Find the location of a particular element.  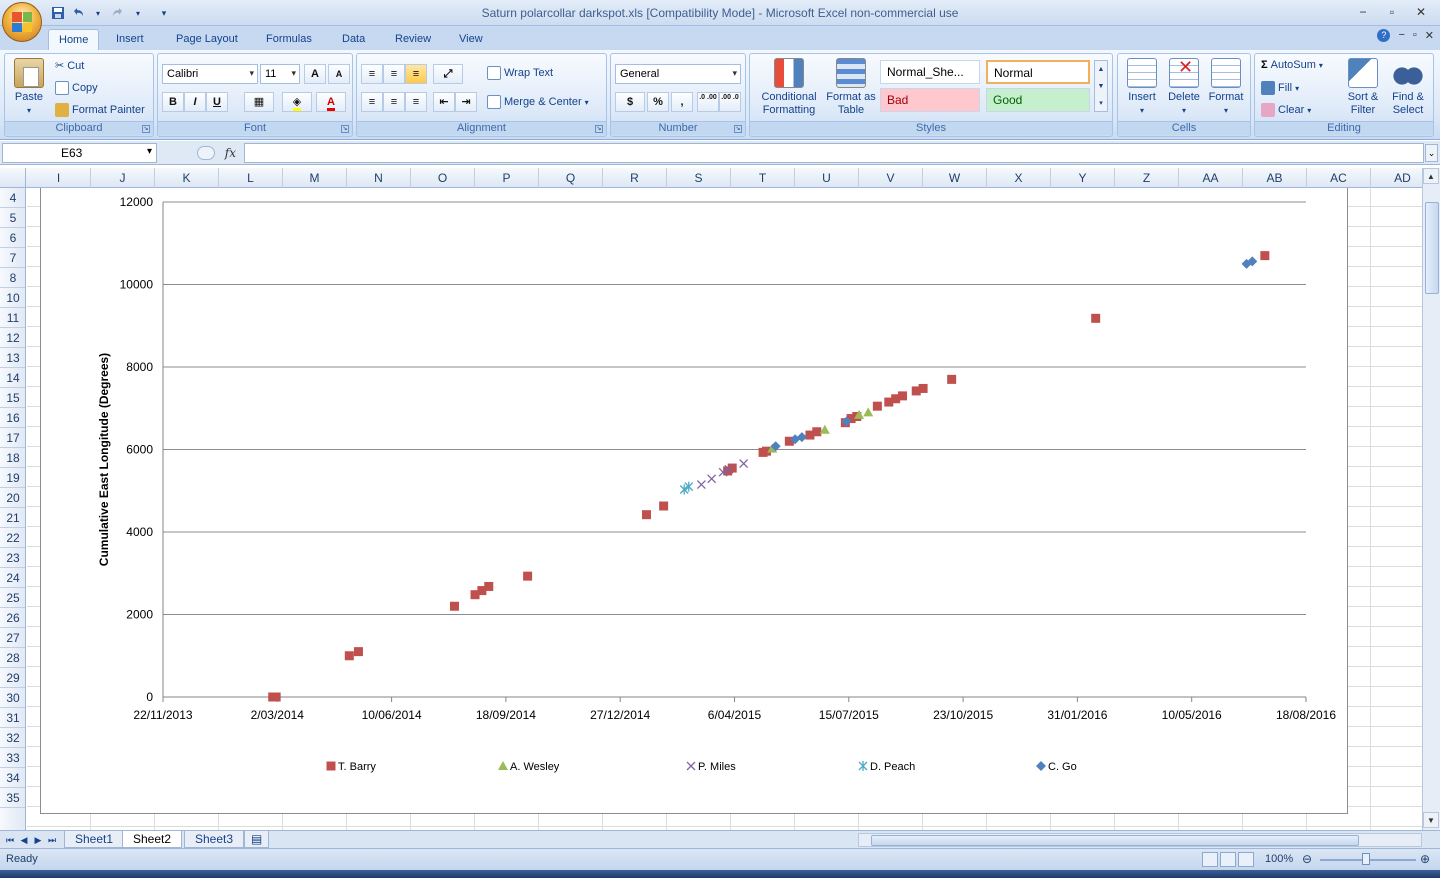

row-header: 23 is located at coordinates (12, 558).